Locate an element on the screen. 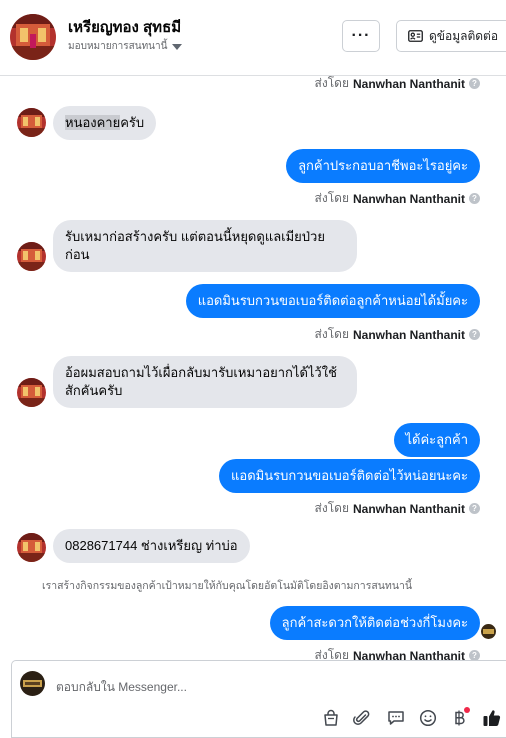  saved-reply-icon is located at coordinates (396, 718).